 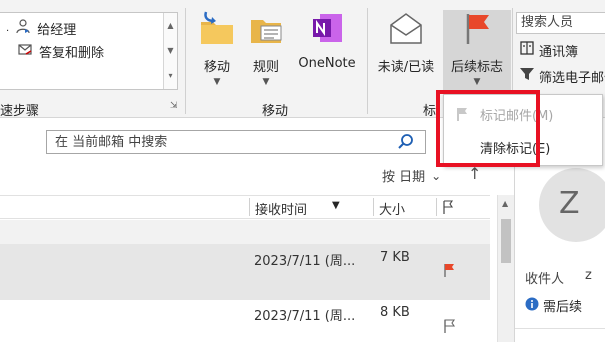 What do you see at coordinates (327, 30) in the screenshot?
I see `onenote-icon` at bounding box center [327, 30].